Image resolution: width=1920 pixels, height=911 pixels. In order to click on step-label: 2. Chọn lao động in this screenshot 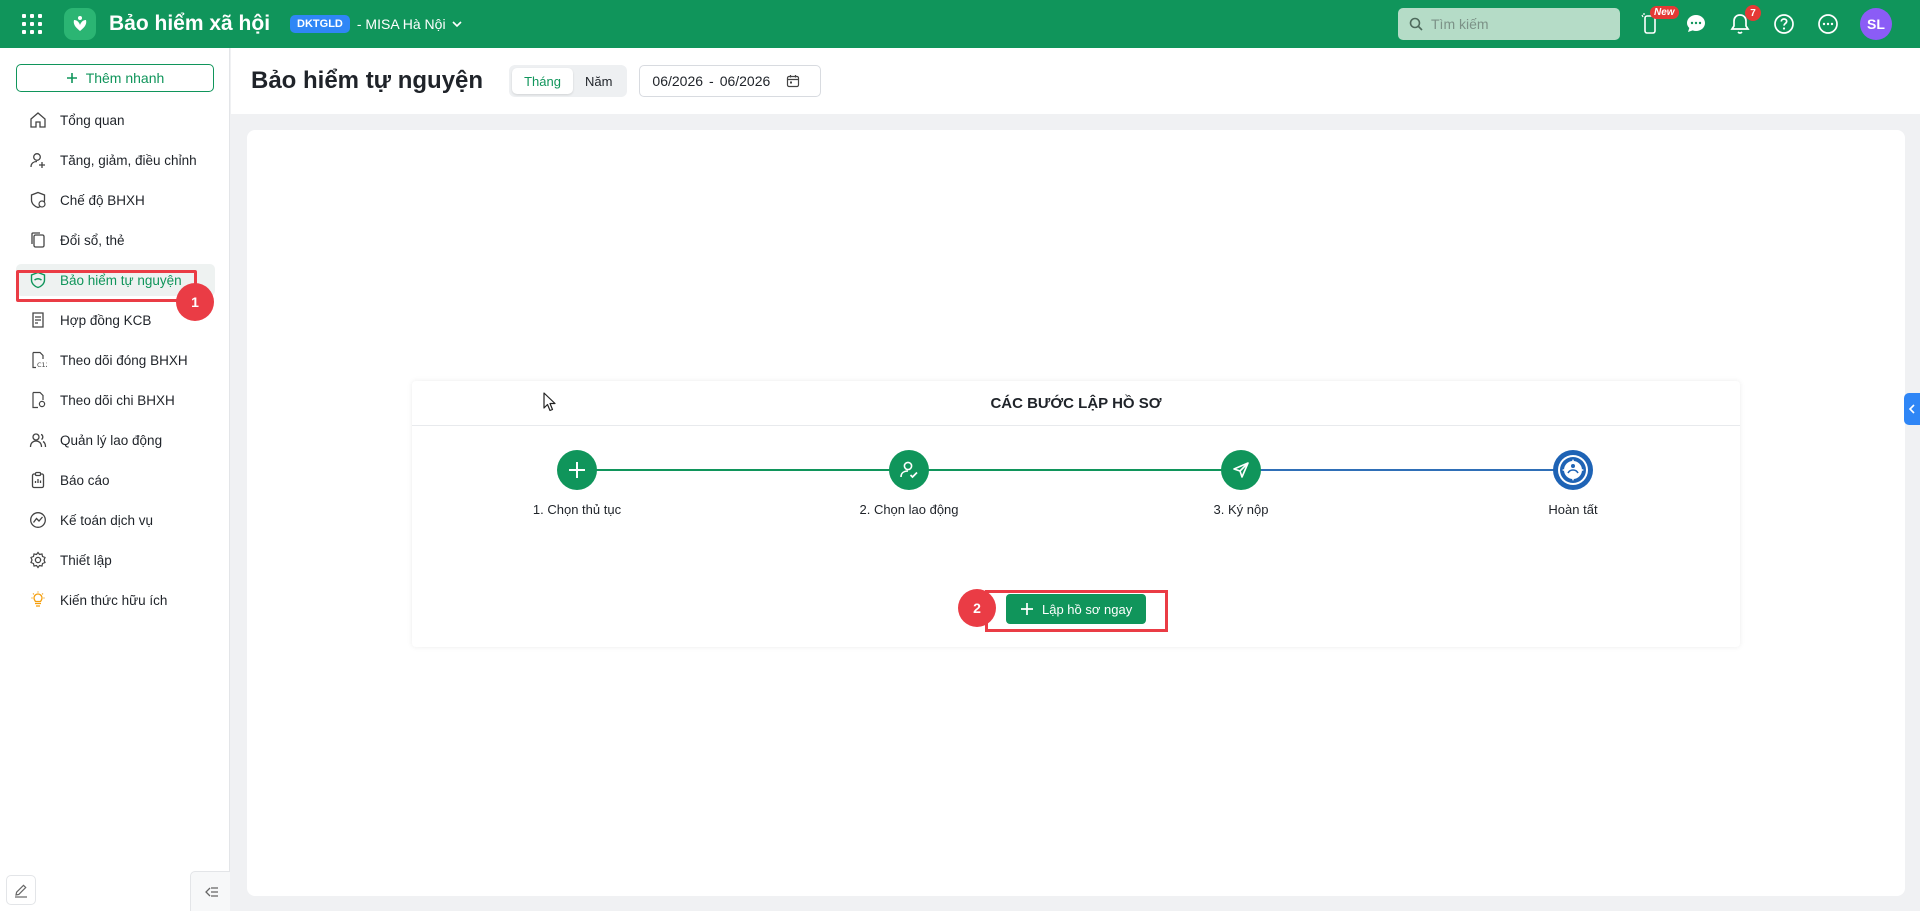, I will do `click(909, 509)`.